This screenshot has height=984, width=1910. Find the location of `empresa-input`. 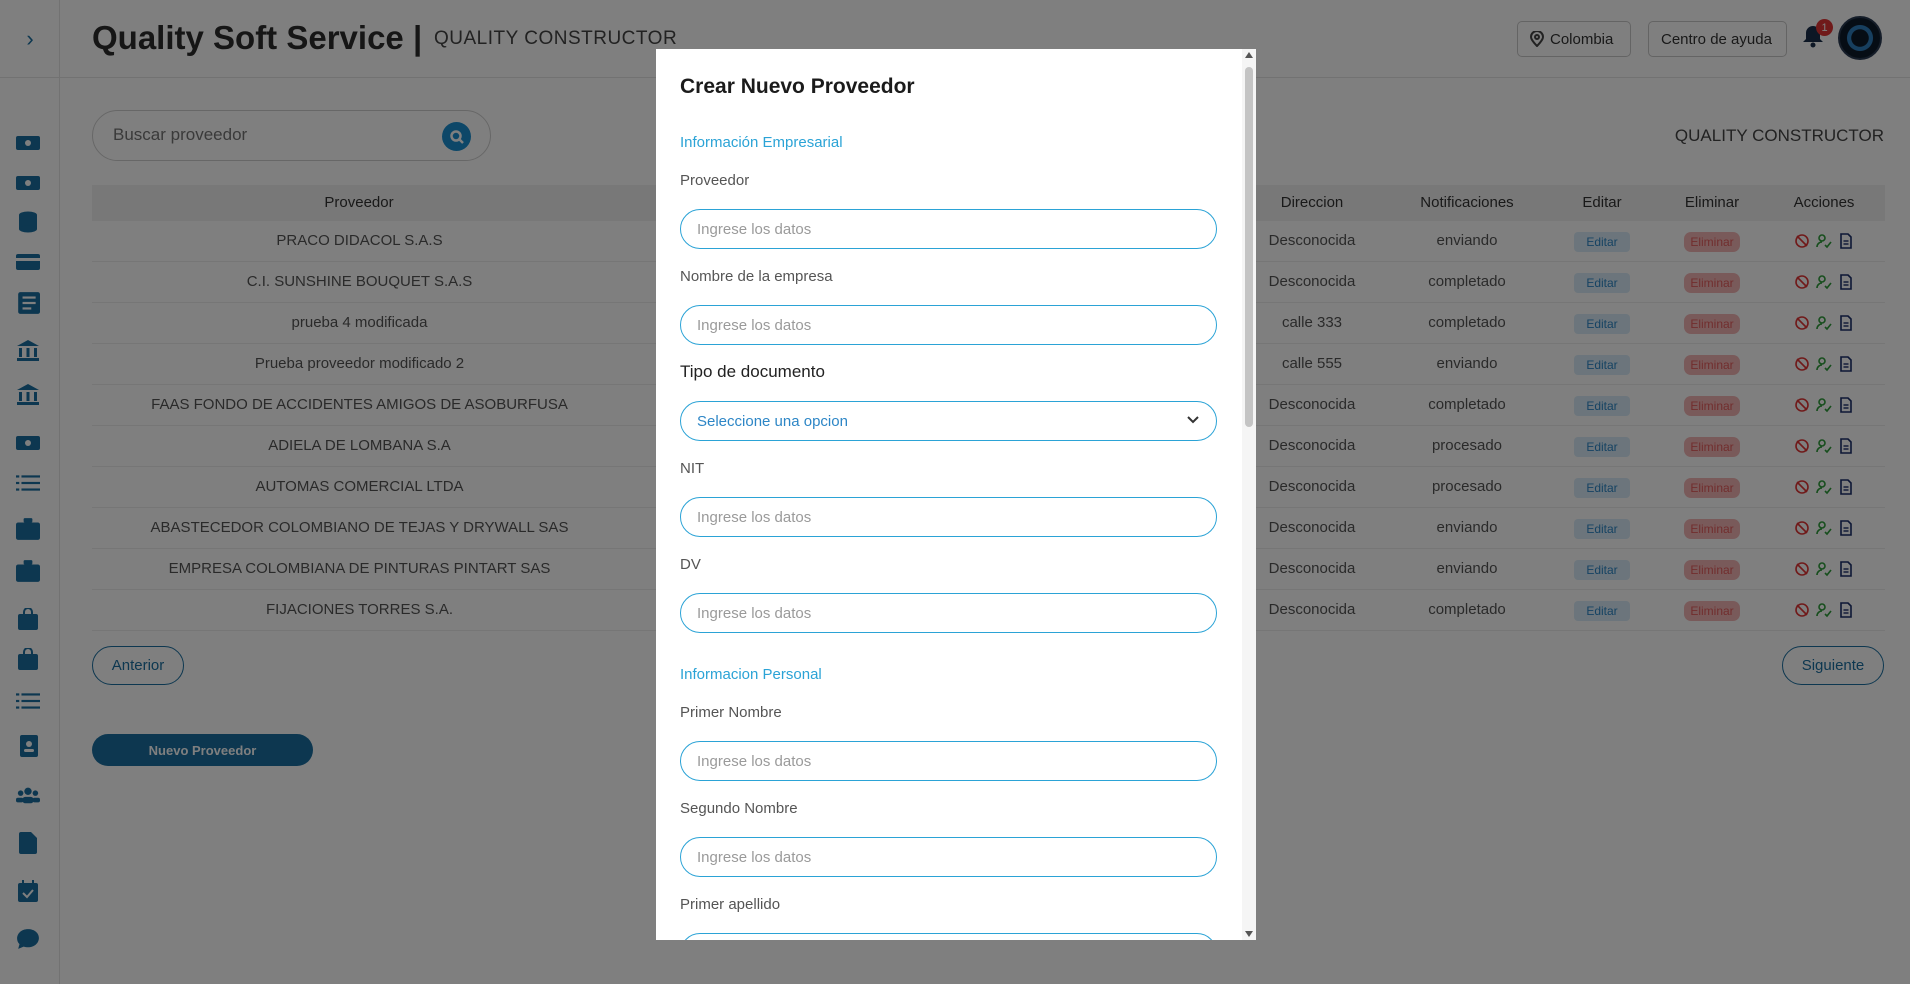

empresa-input is located at coordinates (948, 325).